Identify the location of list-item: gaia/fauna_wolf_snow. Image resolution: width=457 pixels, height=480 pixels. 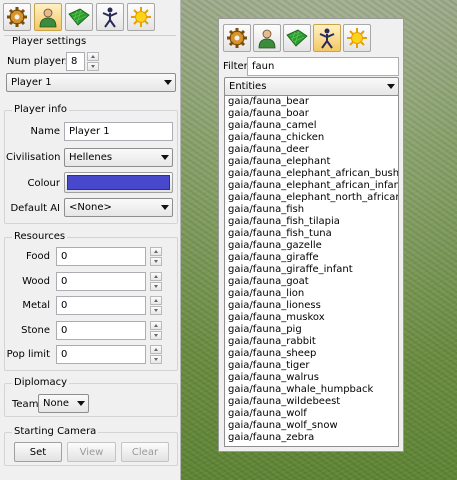
(311, 426).